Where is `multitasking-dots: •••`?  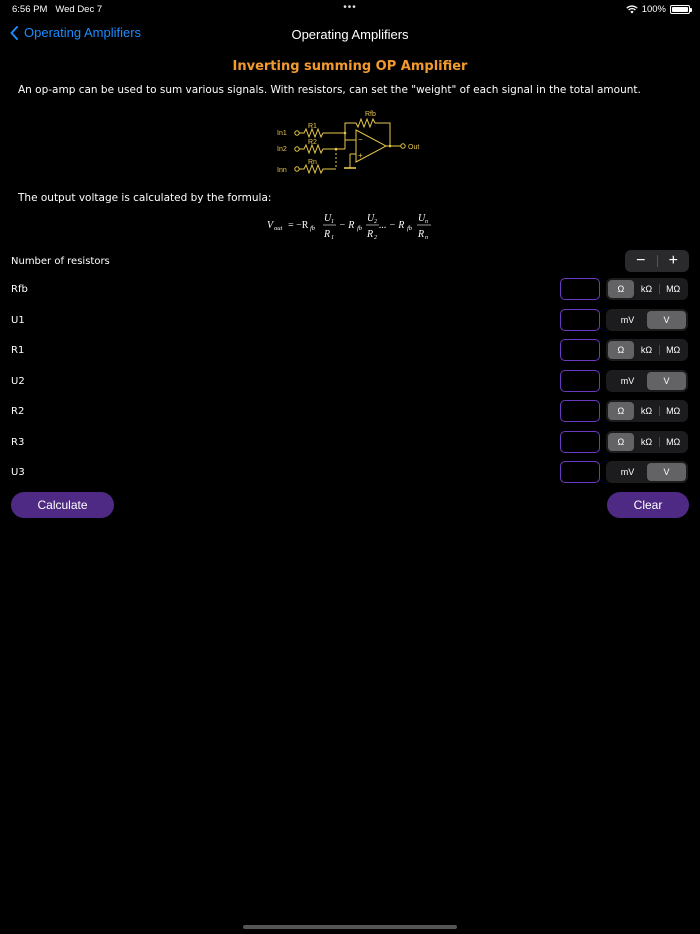 multitasking-dots: ••• is located at coordinates (350, 7).